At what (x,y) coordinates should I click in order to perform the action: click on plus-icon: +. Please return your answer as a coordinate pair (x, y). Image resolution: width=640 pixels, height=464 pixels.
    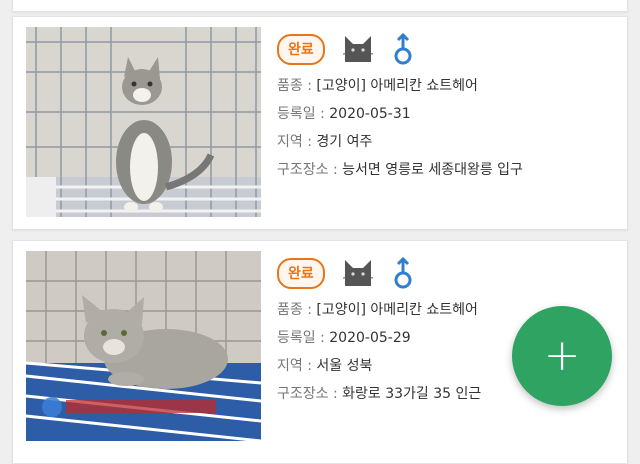
    Looking at the image, I should click on (562, 355).